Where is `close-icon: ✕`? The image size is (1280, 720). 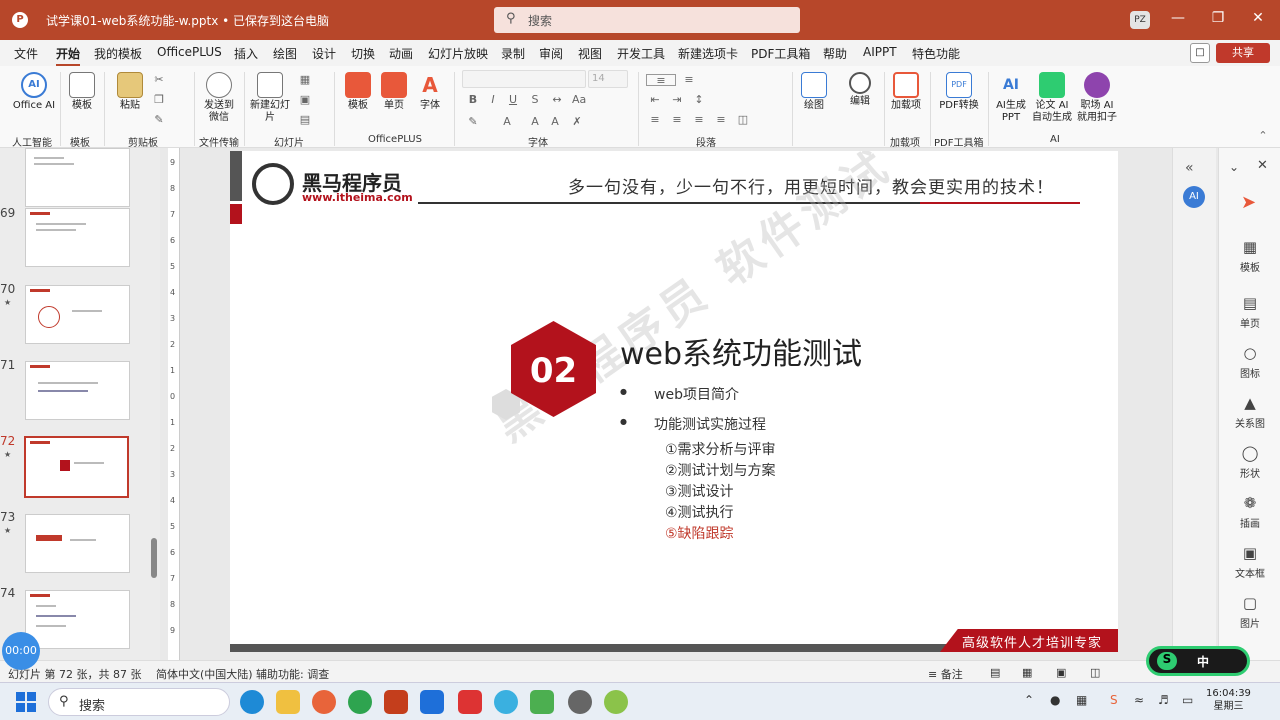 close-icon: ✕ is located at coordinates (1258, 18).